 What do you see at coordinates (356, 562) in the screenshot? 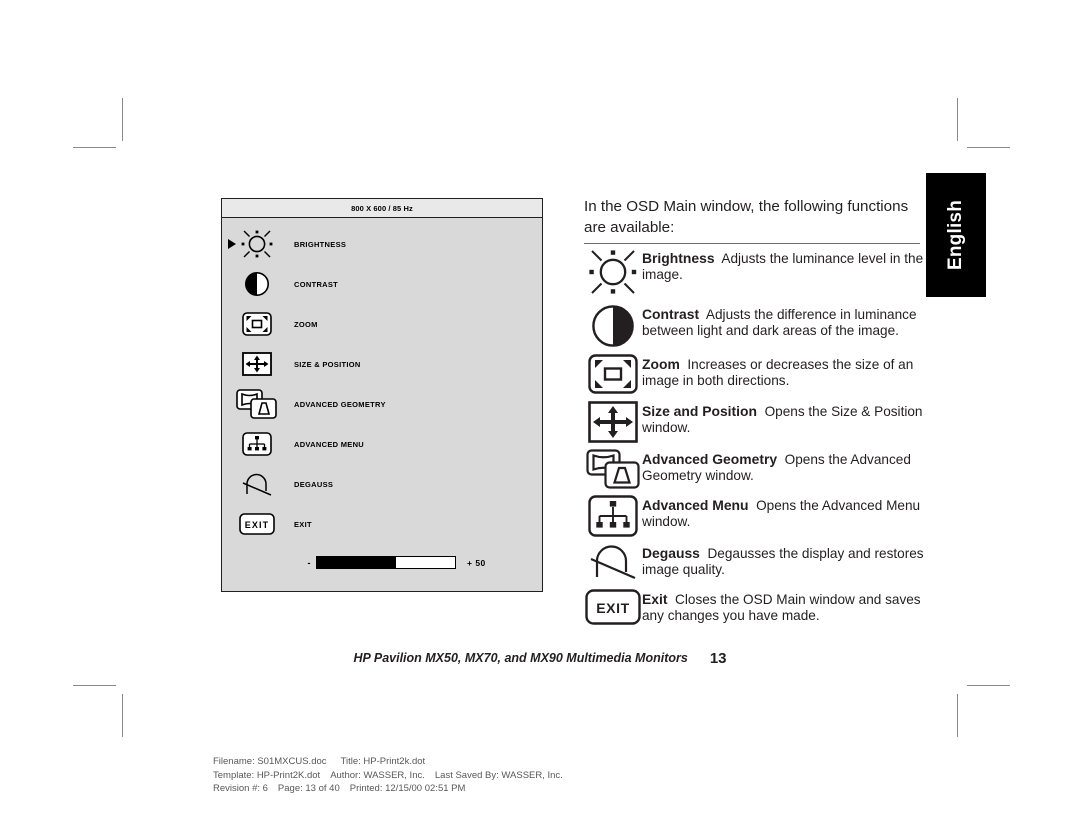
I see `slider-fill` at bounding box center [356, 562].